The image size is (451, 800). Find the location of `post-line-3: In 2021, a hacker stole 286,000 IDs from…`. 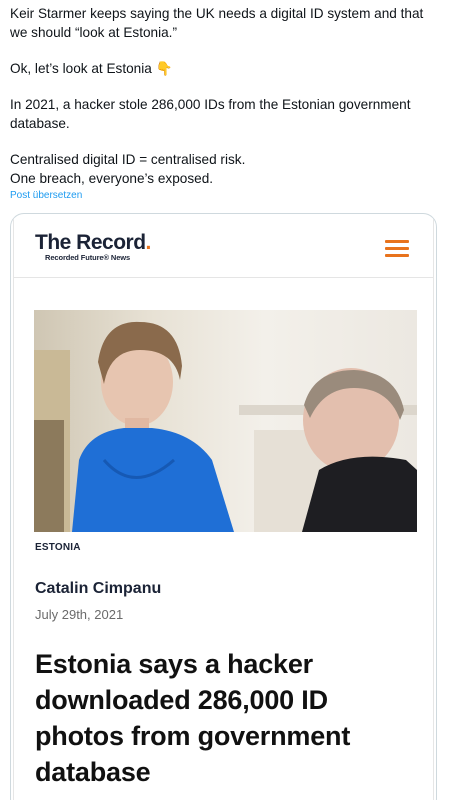

post-line-3: In 2021, a hacker stole 286,000 IDs from… is located at coordinates (210, 114).